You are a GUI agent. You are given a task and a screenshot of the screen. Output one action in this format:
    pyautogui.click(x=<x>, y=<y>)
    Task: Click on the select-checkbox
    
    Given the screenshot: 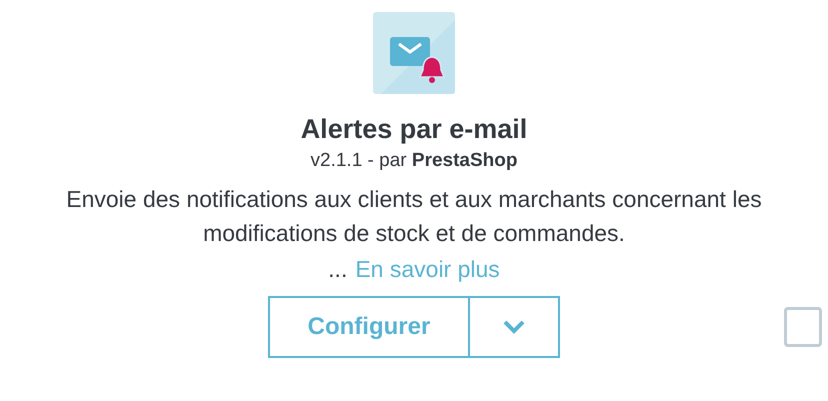 What is the action you would take?
    pyautogui.click(x=803, y=327)
    